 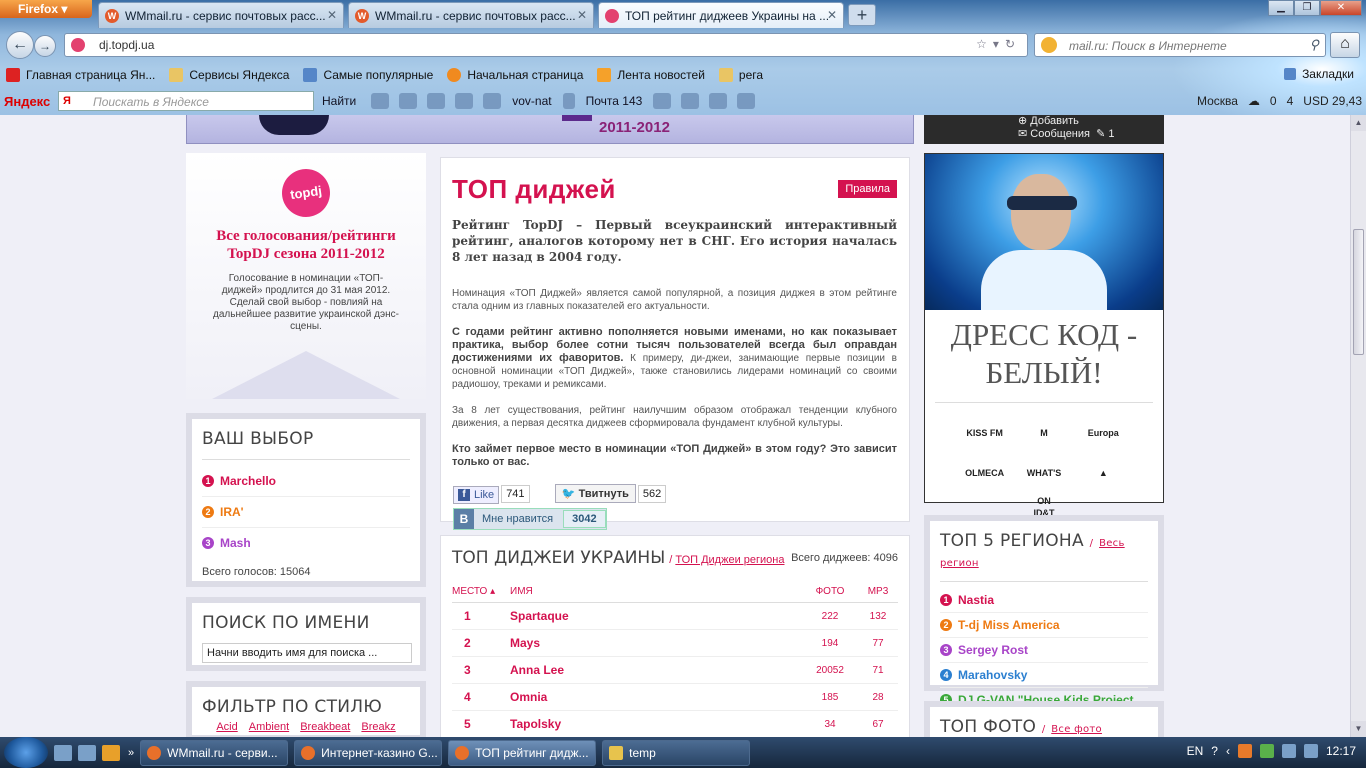 What do you see at coordinates (1358, 292) in the screenshot?
I see `scroll-thumb` at bounding box center [1358, 292].